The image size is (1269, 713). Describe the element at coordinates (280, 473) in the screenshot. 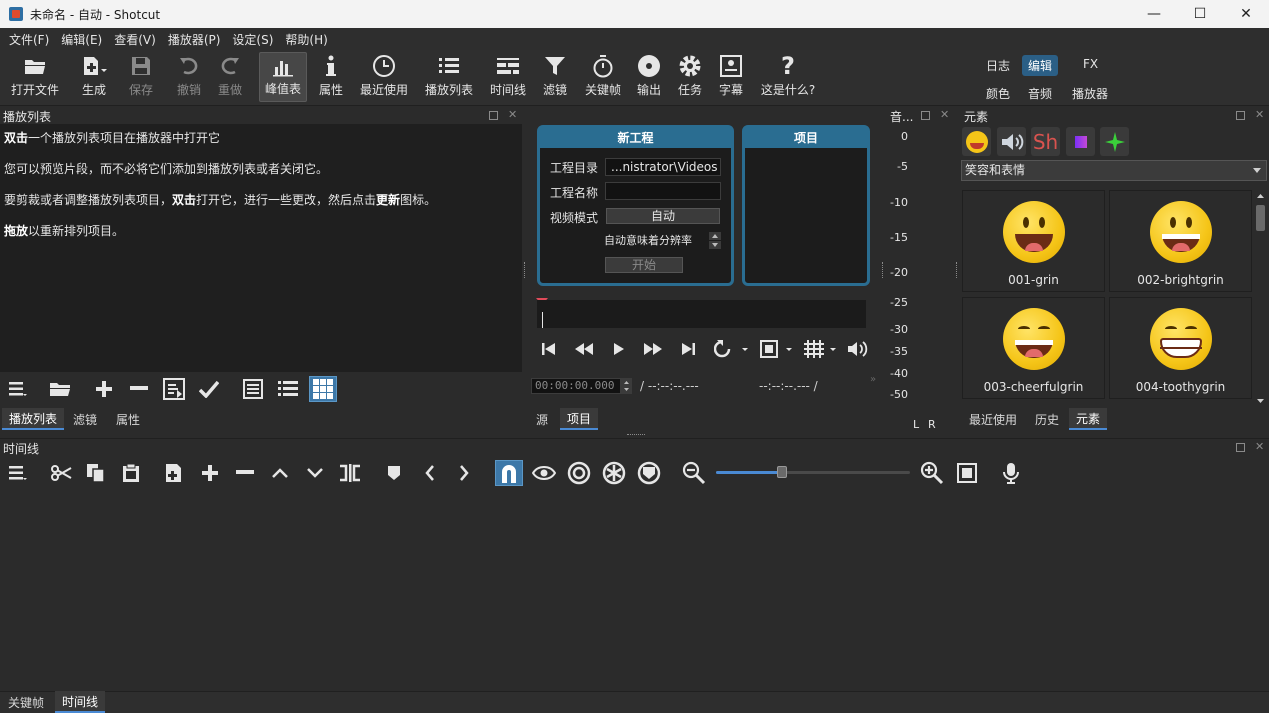

I see `lift-icon` at that location.